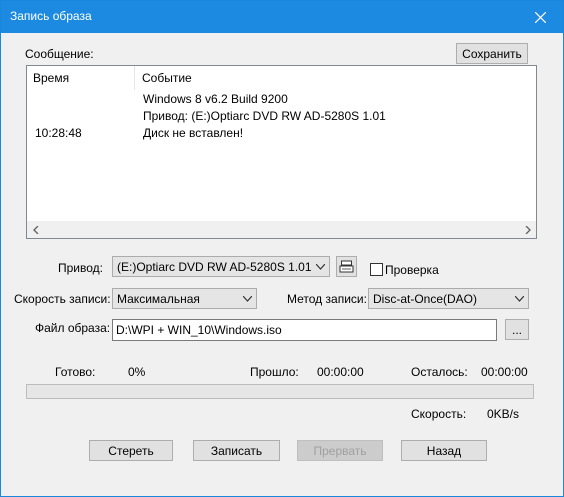 The image size is (564, 497). I want to click on log-row: Привод: (E:)Optiarc DVD RW AD-5280S 1.01, so click(281, 116).